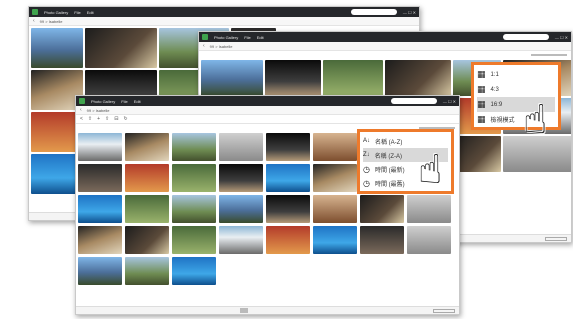 Image resolution: width=573 pixels, height=319 pixels. Describe the element at coordinates (267, 310) in the screenshot. I see `status-bar` at that location.